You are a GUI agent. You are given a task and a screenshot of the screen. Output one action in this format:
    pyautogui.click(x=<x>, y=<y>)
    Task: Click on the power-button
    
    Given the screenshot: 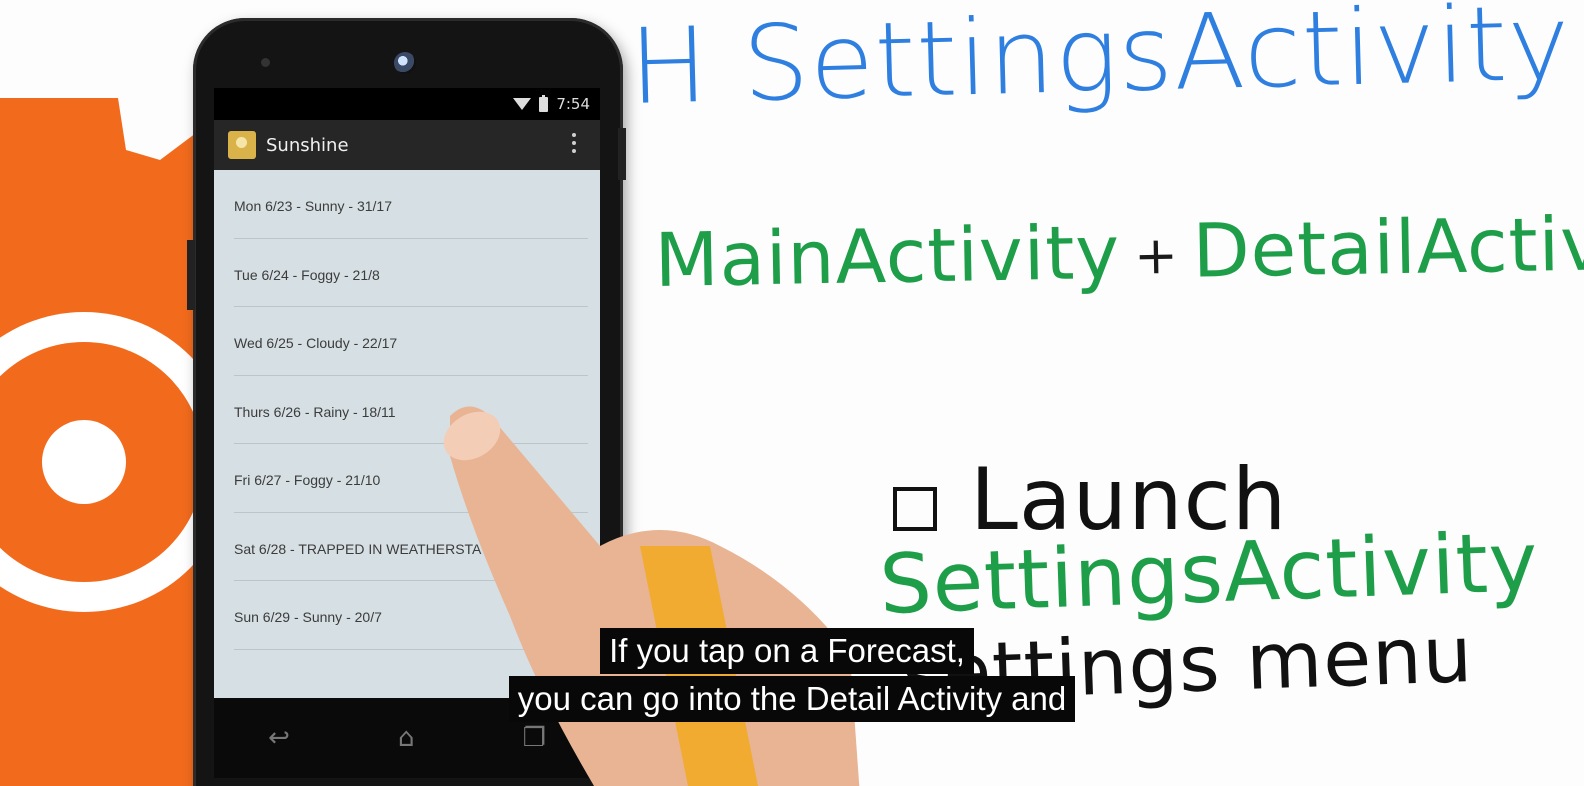 What is the action you would take?
    pyautogui.click(x=622, y=154)
    